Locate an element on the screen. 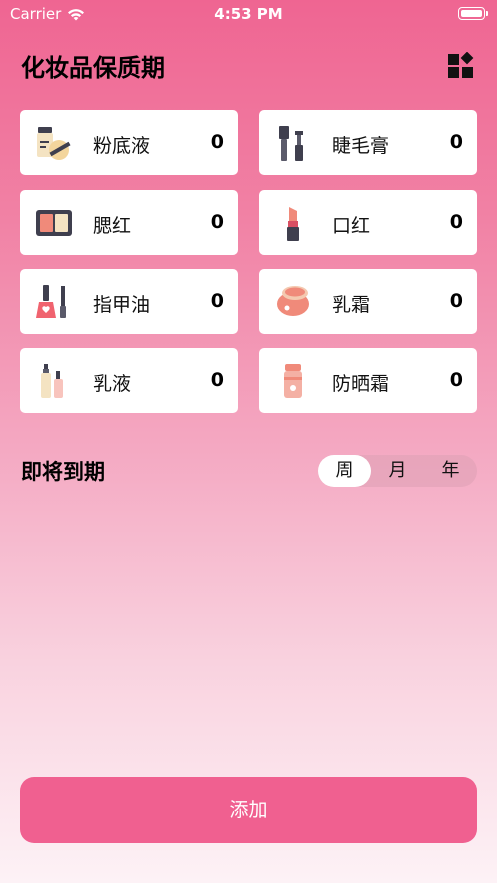  grid-view-button is located at coordinates (461, 65).